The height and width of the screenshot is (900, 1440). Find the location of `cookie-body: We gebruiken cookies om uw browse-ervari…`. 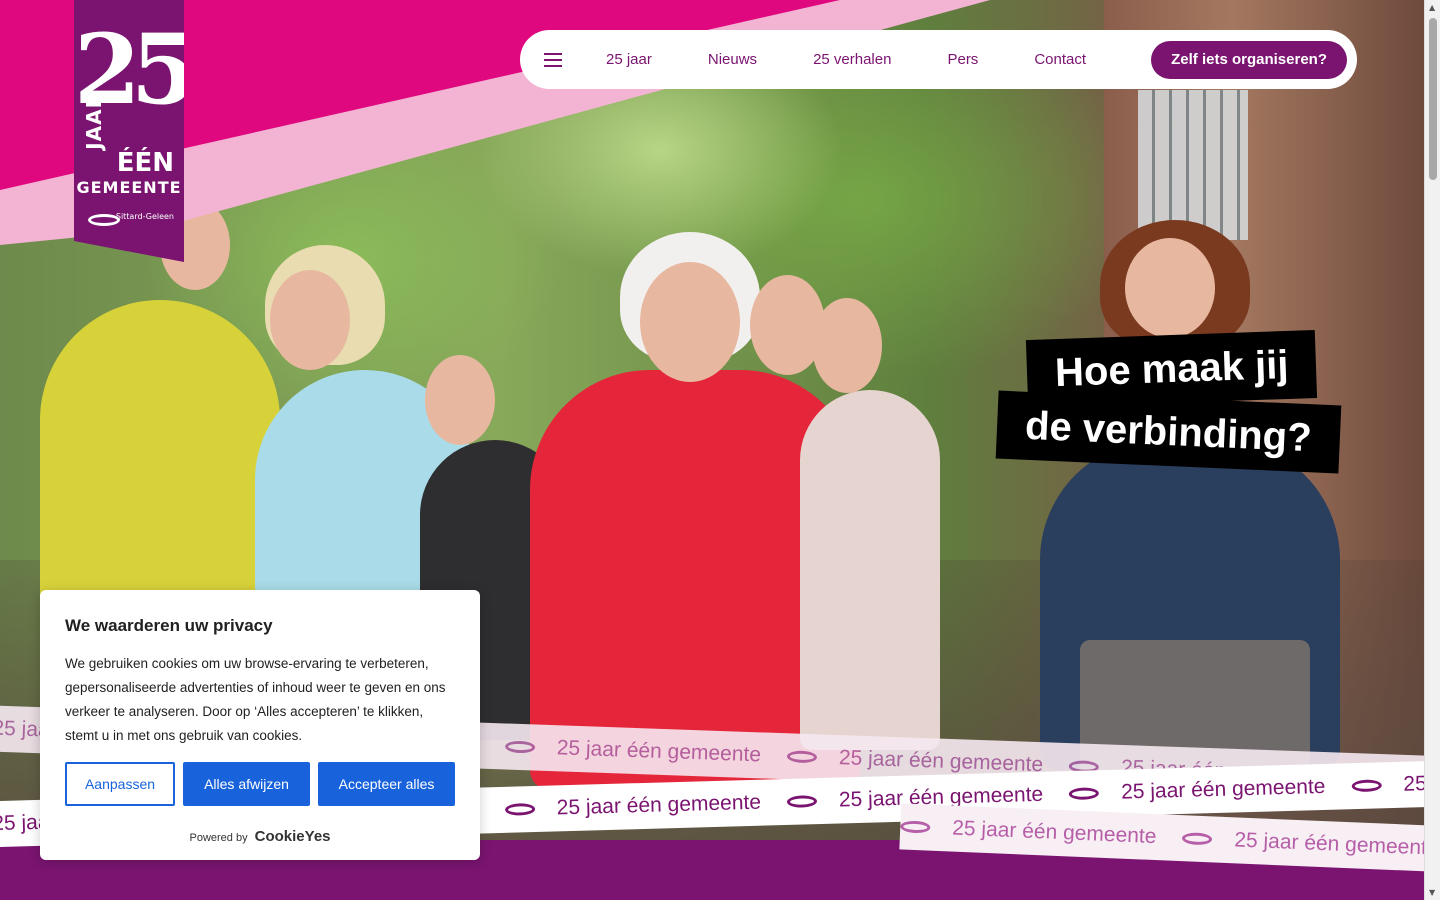

cookie-body: We gebruiken cookies om uw browse-ervari… is located at coordinates (255, 699).